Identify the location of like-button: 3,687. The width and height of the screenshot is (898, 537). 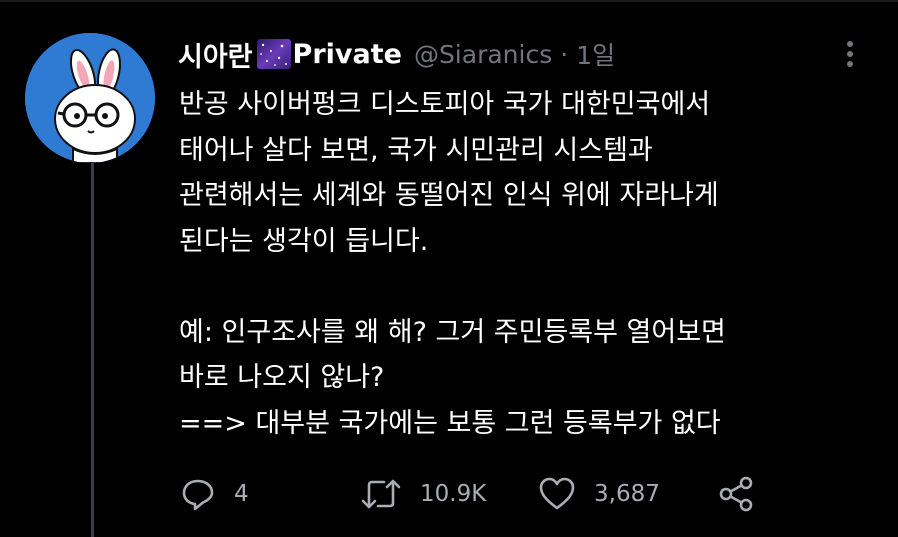
(599, 494).